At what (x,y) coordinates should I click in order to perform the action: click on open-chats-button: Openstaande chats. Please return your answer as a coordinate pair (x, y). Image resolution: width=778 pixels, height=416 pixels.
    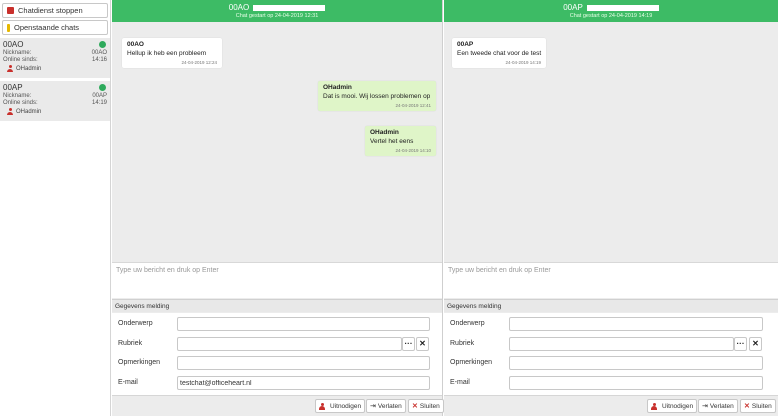
    Looking at the image, I should click on (55, 27).